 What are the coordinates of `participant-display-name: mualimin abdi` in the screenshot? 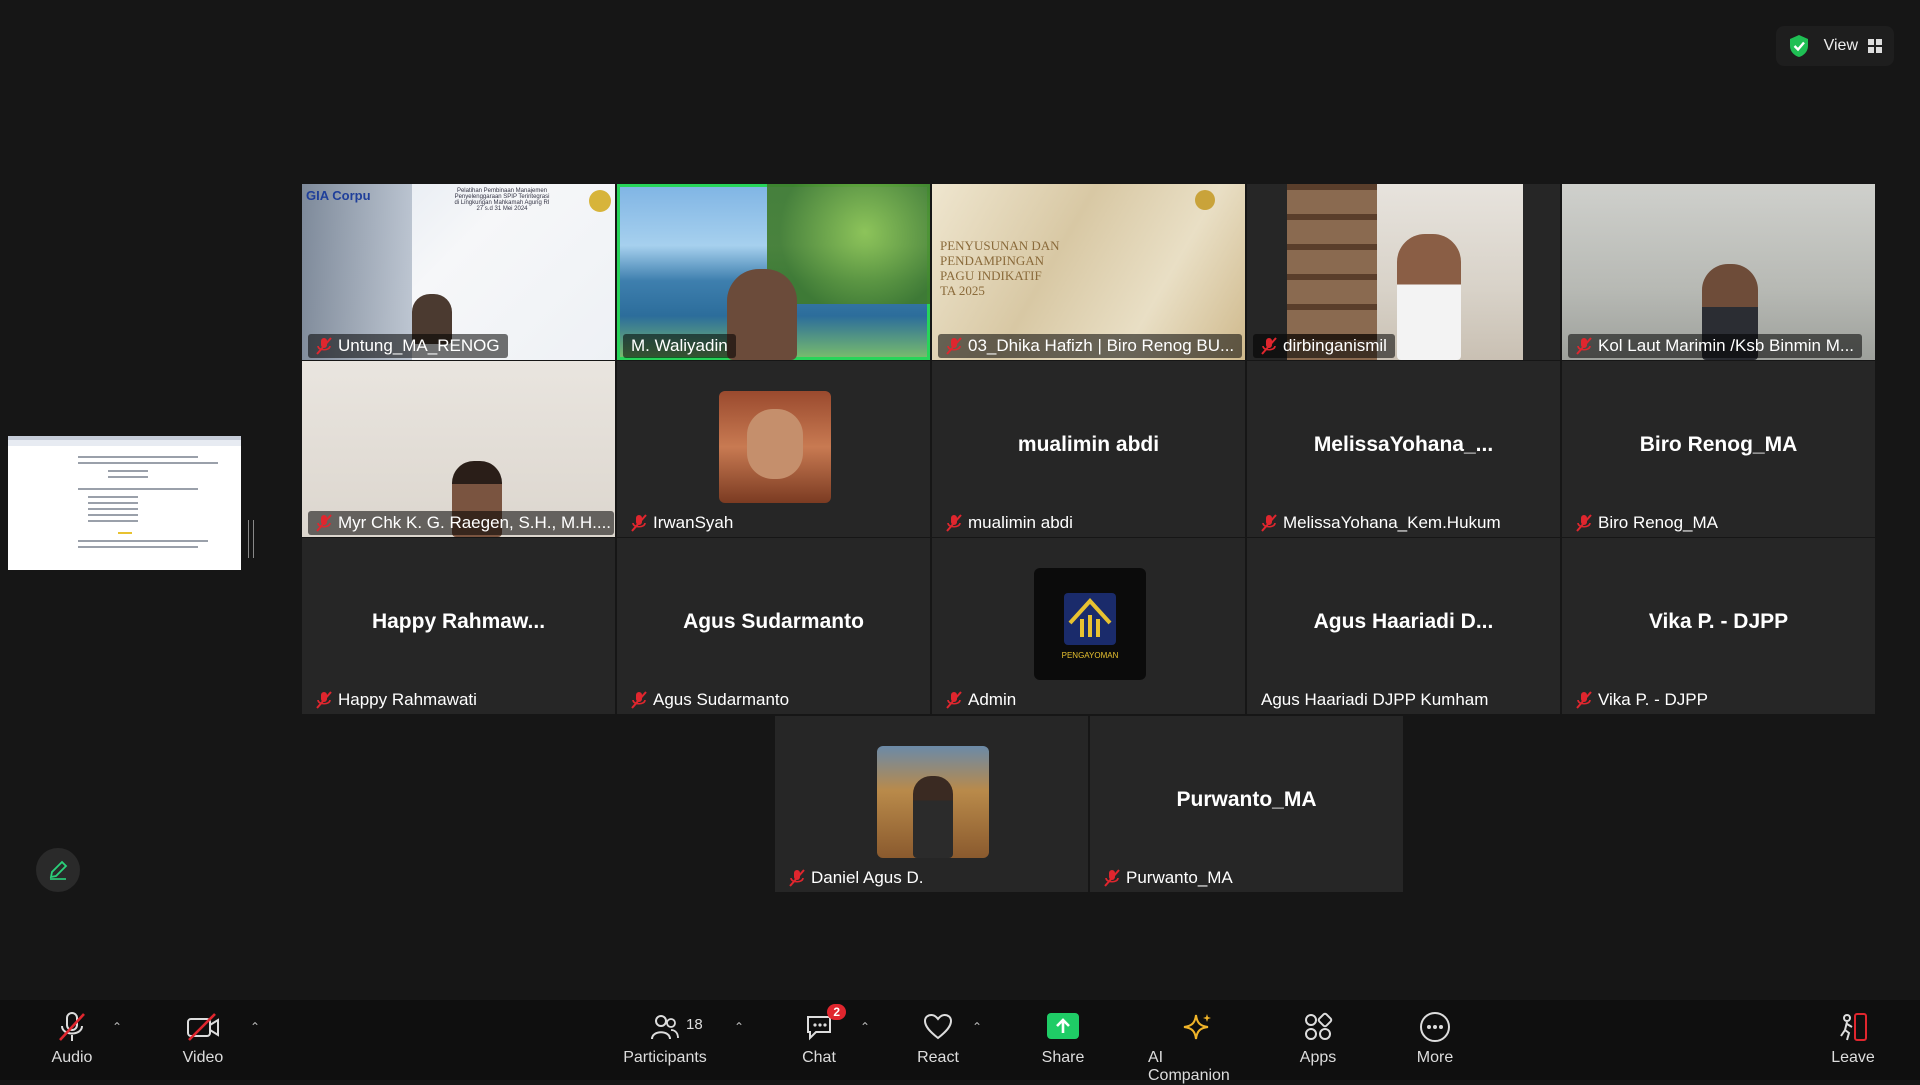 It's located at (1088, 444).